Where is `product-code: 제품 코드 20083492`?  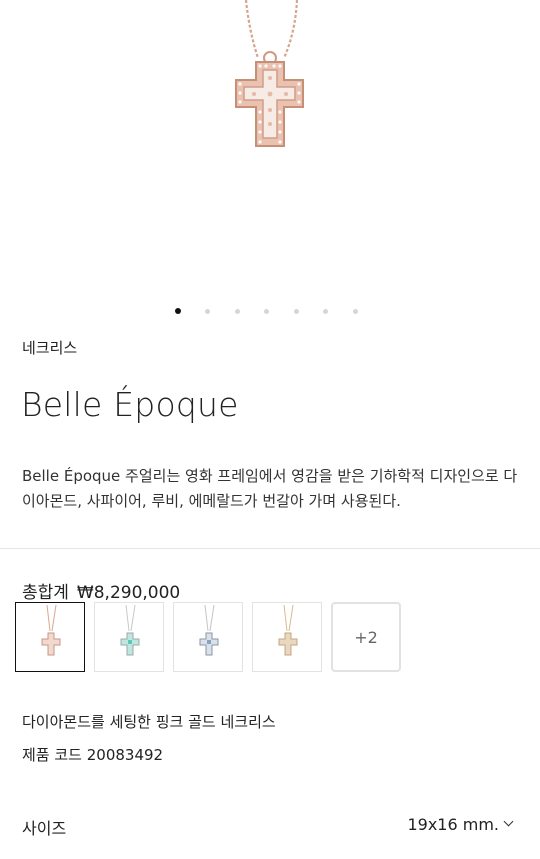 product-code: 제품 코드 20083492 is located at coordinates (92, 754).